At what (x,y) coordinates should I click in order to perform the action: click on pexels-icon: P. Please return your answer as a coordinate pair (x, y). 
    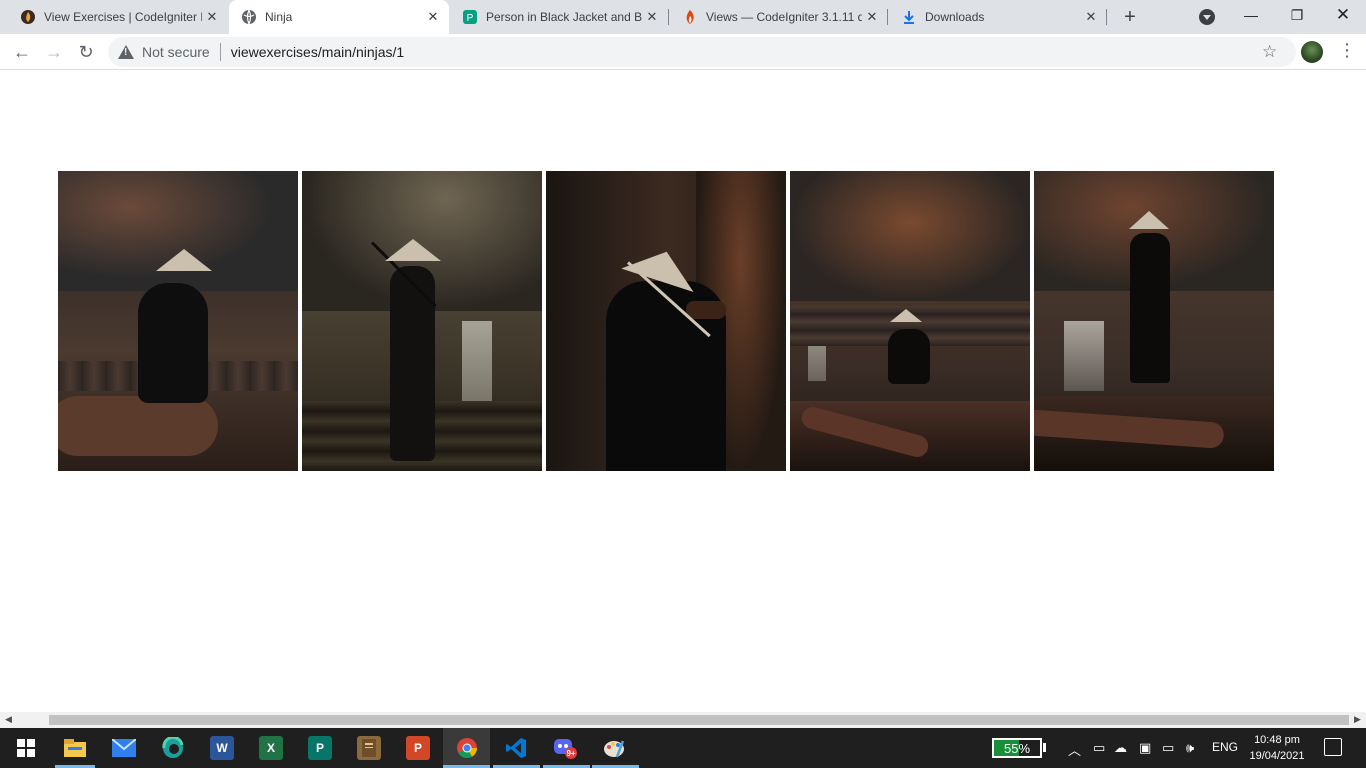
    Looking at the image, I should click on (470, 17).